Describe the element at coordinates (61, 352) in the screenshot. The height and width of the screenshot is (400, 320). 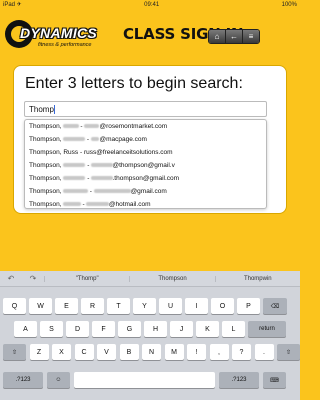
I see `key-x: X` at that location.